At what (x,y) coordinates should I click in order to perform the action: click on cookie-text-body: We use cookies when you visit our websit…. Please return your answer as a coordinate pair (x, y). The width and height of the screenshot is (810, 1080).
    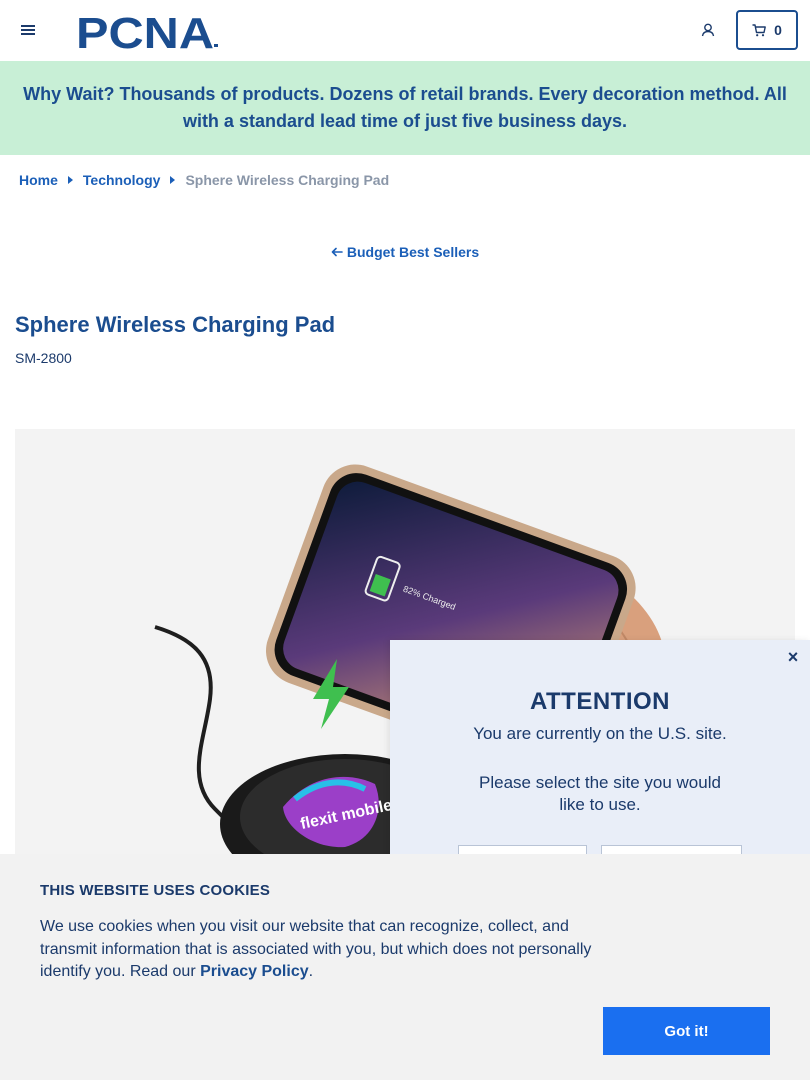
    Looking at the image, I should click on (316, 949).